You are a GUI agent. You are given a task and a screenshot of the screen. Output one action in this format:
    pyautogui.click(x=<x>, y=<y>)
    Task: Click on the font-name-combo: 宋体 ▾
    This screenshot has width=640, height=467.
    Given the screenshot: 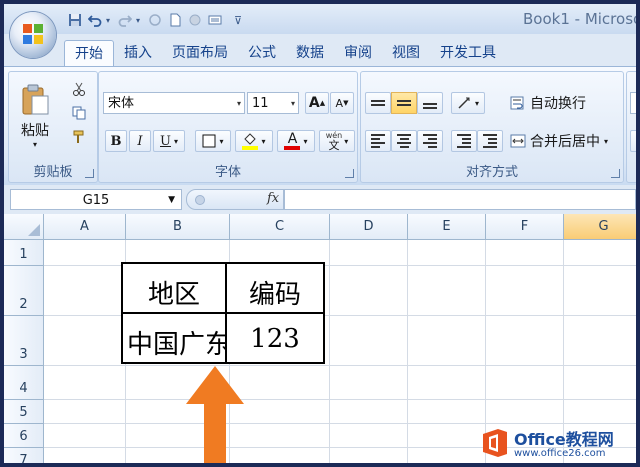 What is the action you would take?
    pyautogui.click(x=174, y=103)
    